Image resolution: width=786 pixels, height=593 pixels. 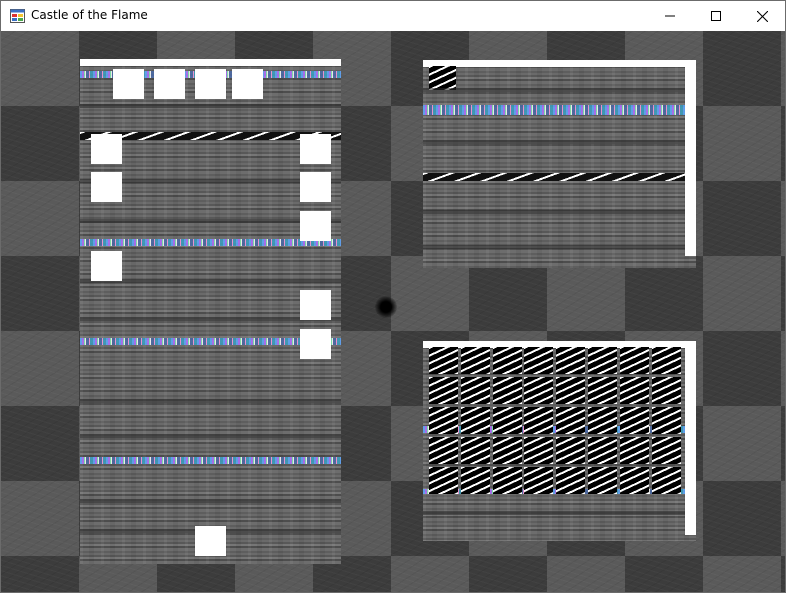 I want to click on close-button, so click(x=762, y=16).